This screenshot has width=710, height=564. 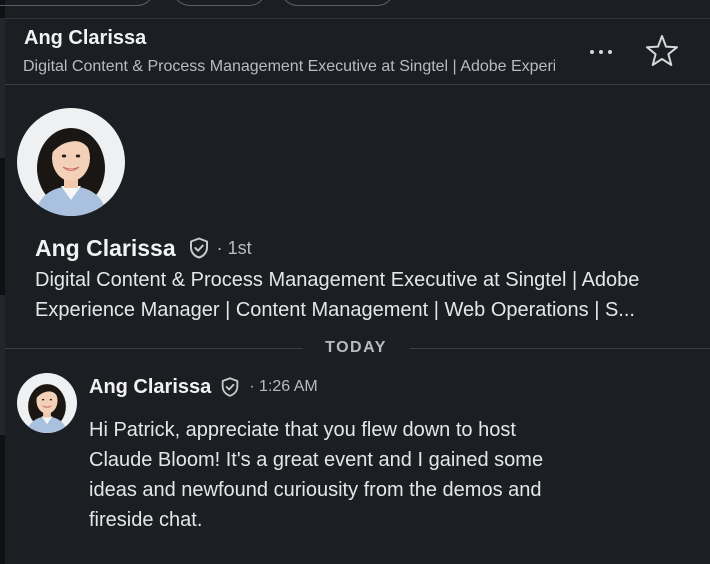 I want to click on profile-photo, so click(x=71, y=162).